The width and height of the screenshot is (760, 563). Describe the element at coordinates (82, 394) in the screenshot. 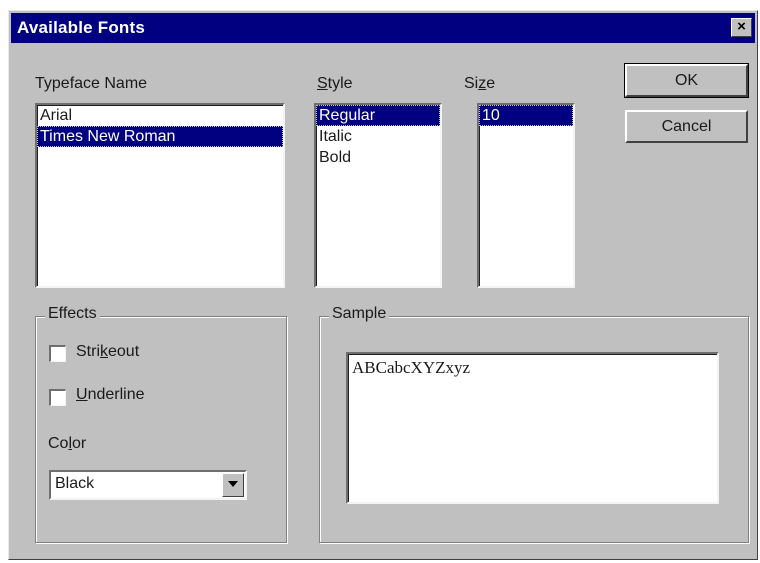

I see `underline-label-mnemonic: U` at that location.